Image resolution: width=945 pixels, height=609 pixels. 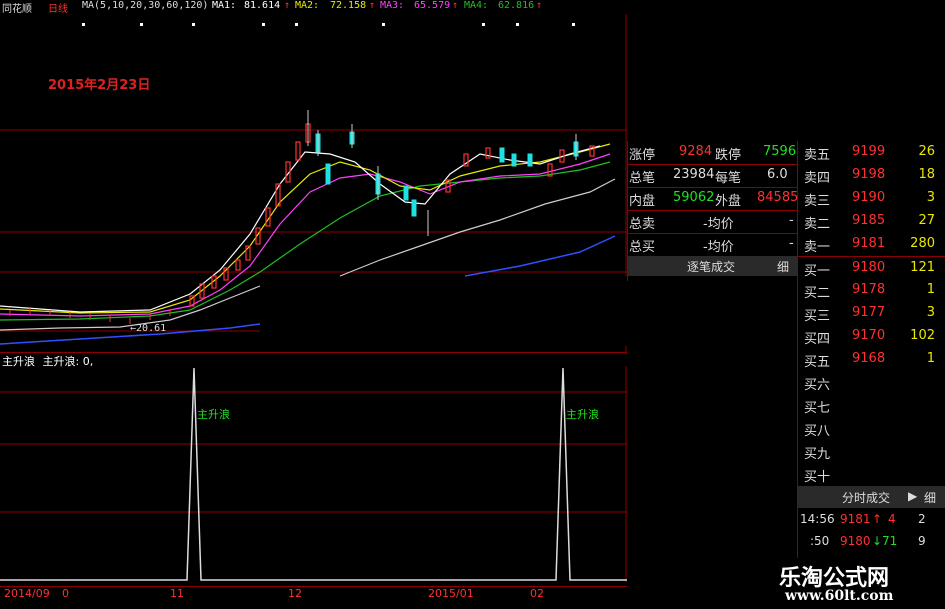 I want to click on tick-detail-label: 逐笔成交, so click(x=711, y=267).